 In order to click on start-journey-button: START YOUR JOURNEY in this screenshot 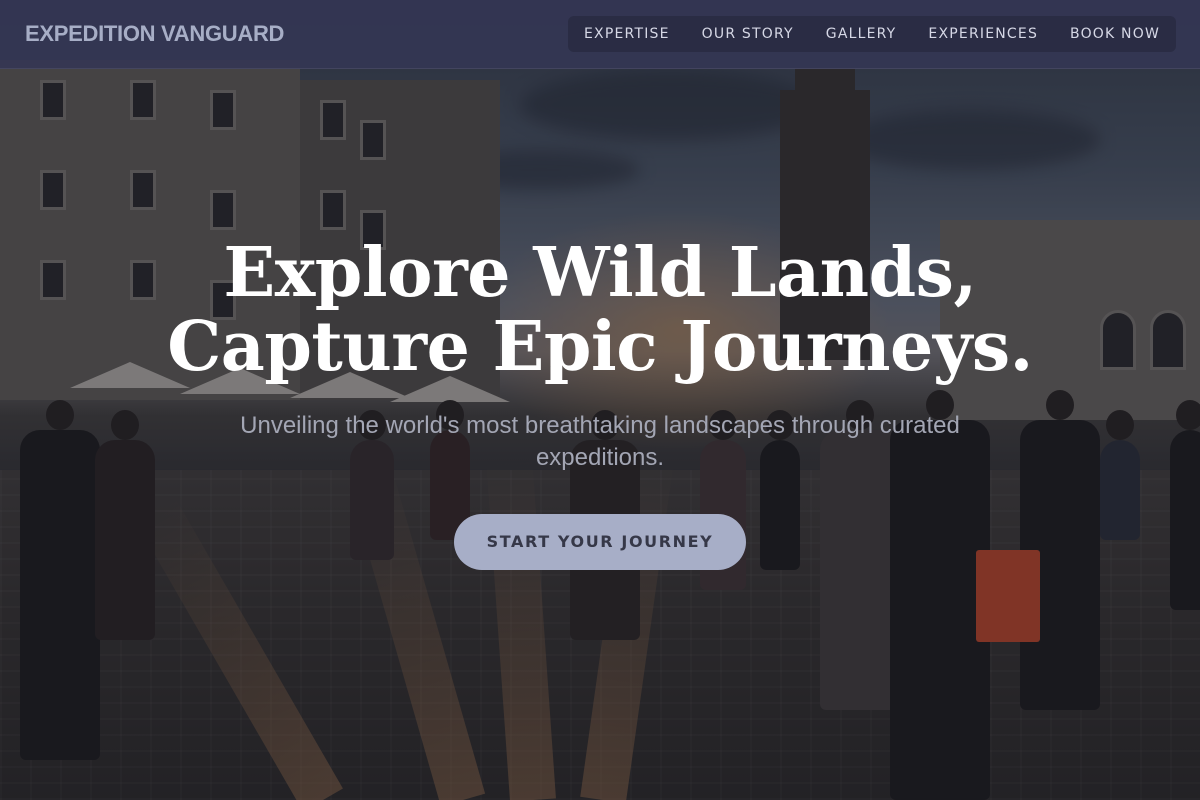, I will do `click(600, 542)`.